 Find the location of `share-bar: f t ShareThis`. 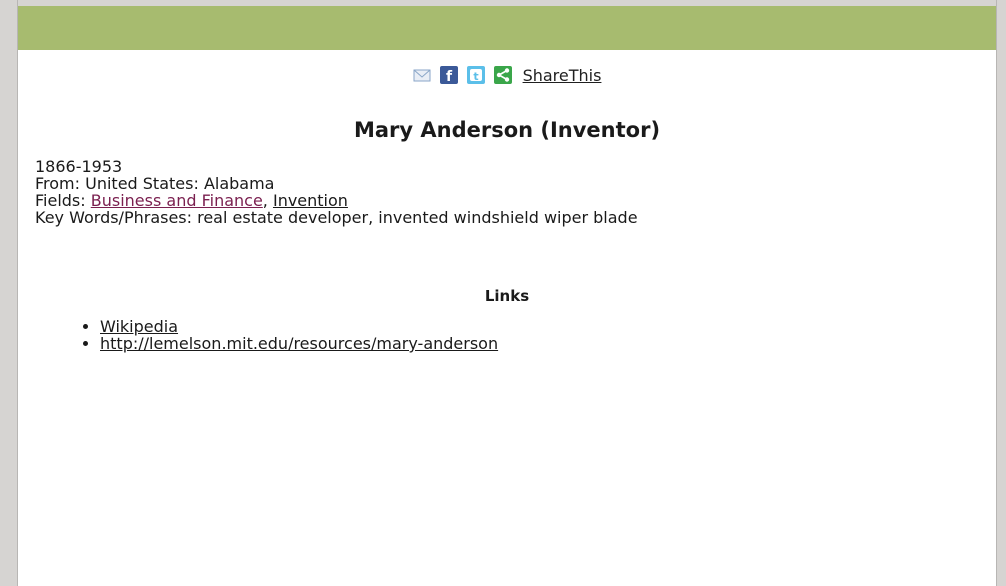

share-bar: f t ShareThis is located at coordinates (507, 75).